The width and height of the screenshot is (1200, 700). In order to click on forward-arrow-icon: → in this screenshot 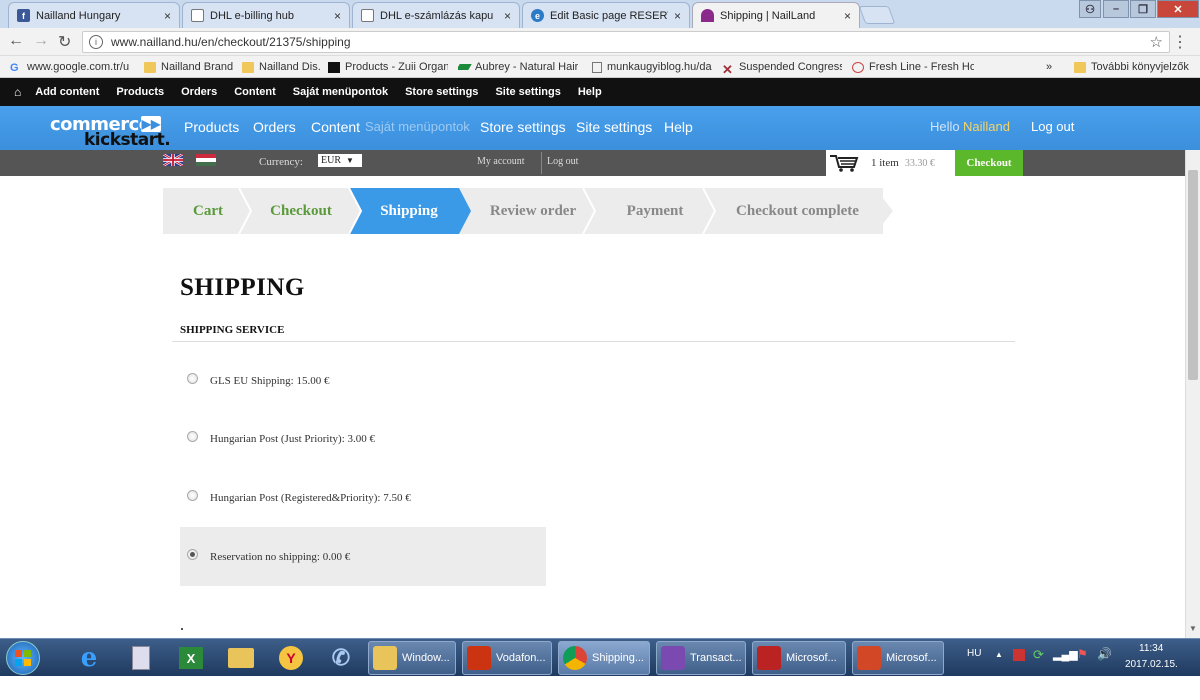, I will do `click(41, 41)`.